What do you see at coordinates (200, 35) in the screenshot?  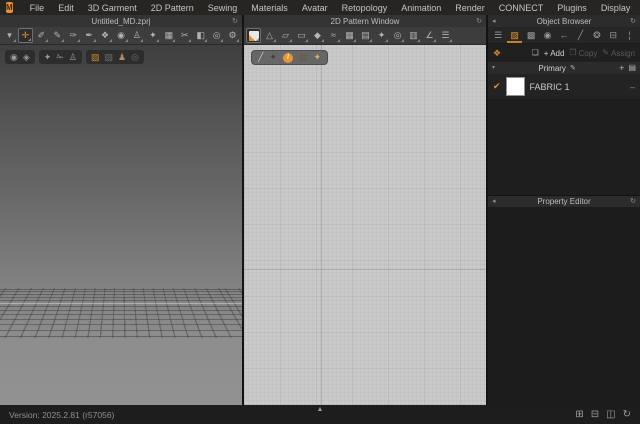 I see `tool-flatten-button: ◧` at bounding box center [200, 35].